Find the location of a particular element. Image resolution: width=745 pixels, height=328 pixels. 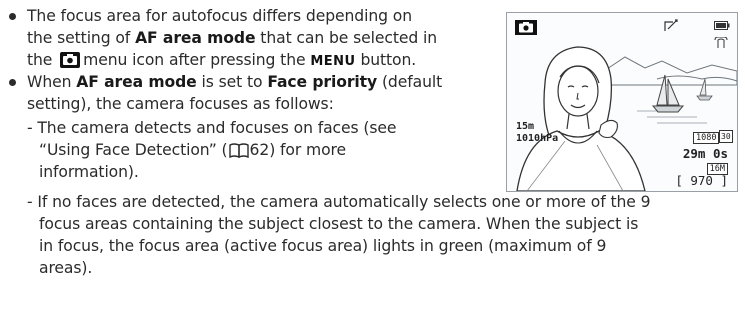

video-size-label: 1080 is located at coordinates (706, 138).